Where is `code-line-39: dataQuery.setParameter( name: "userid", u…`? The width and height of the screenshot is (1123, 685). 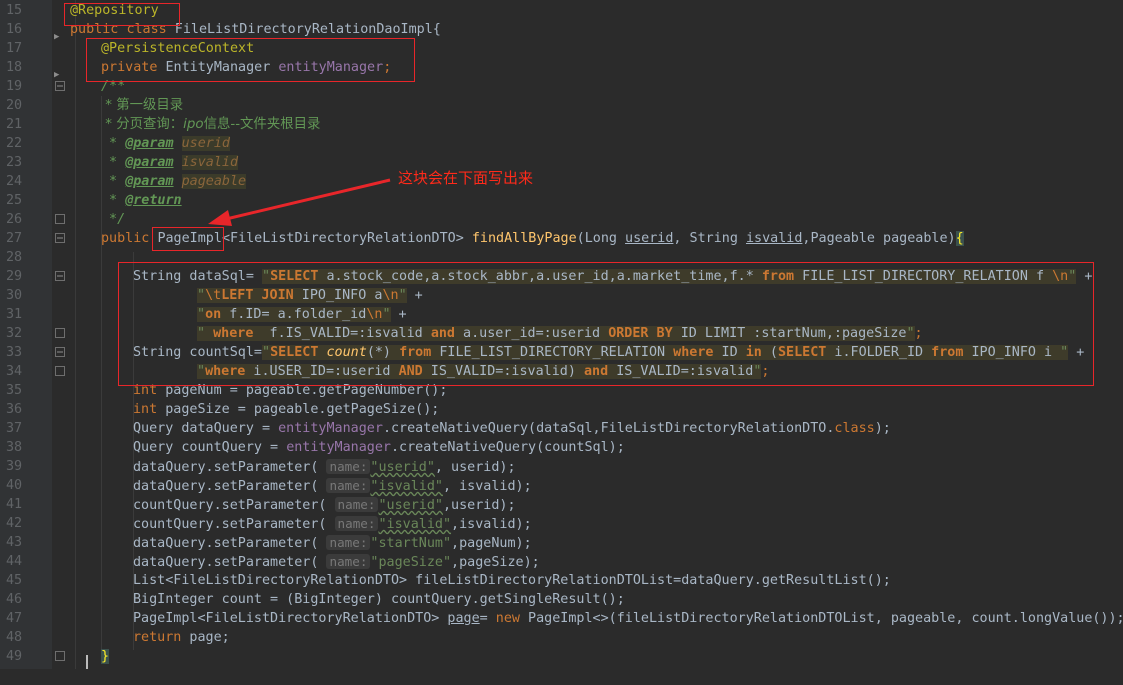 code-line-39: dataQuery.setParameter( name: "userid", u… is located at coordinates (561, 466).